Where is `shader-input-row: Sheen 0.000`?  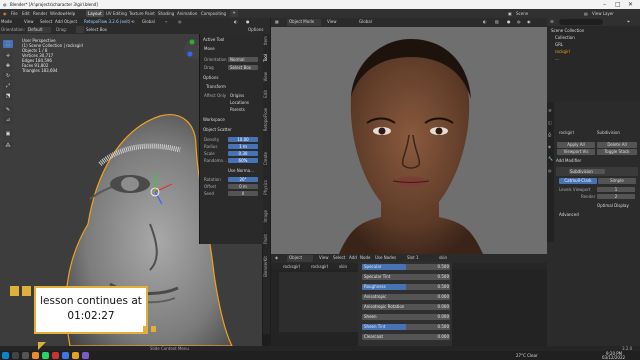 shader-input-row: Sheen 0.000 is located at coordinates (405, 317).